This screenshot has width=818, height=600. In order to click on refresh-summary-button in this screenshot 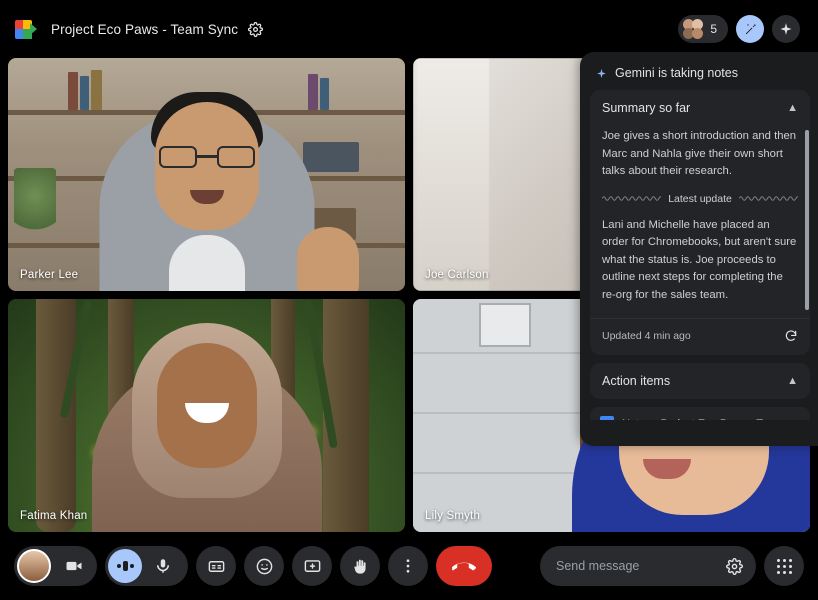, I will do `click(791, 336)`.